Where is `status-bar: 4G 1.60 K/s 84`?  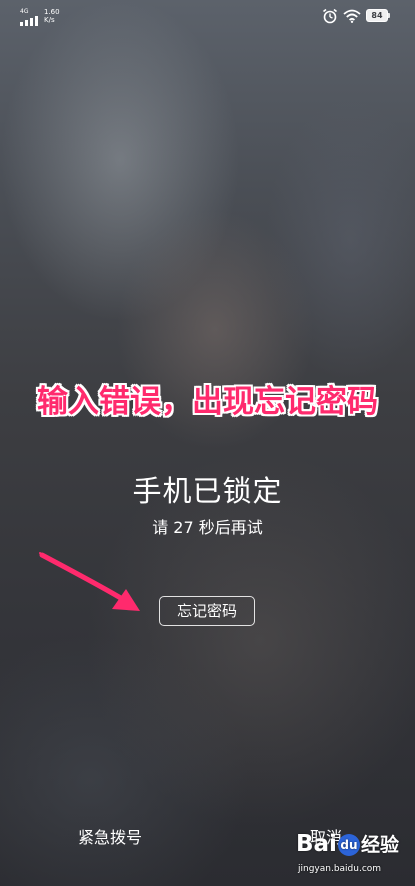 status-bar: 4G 1.60 K/s 84 is located at coordinates (207, 17).